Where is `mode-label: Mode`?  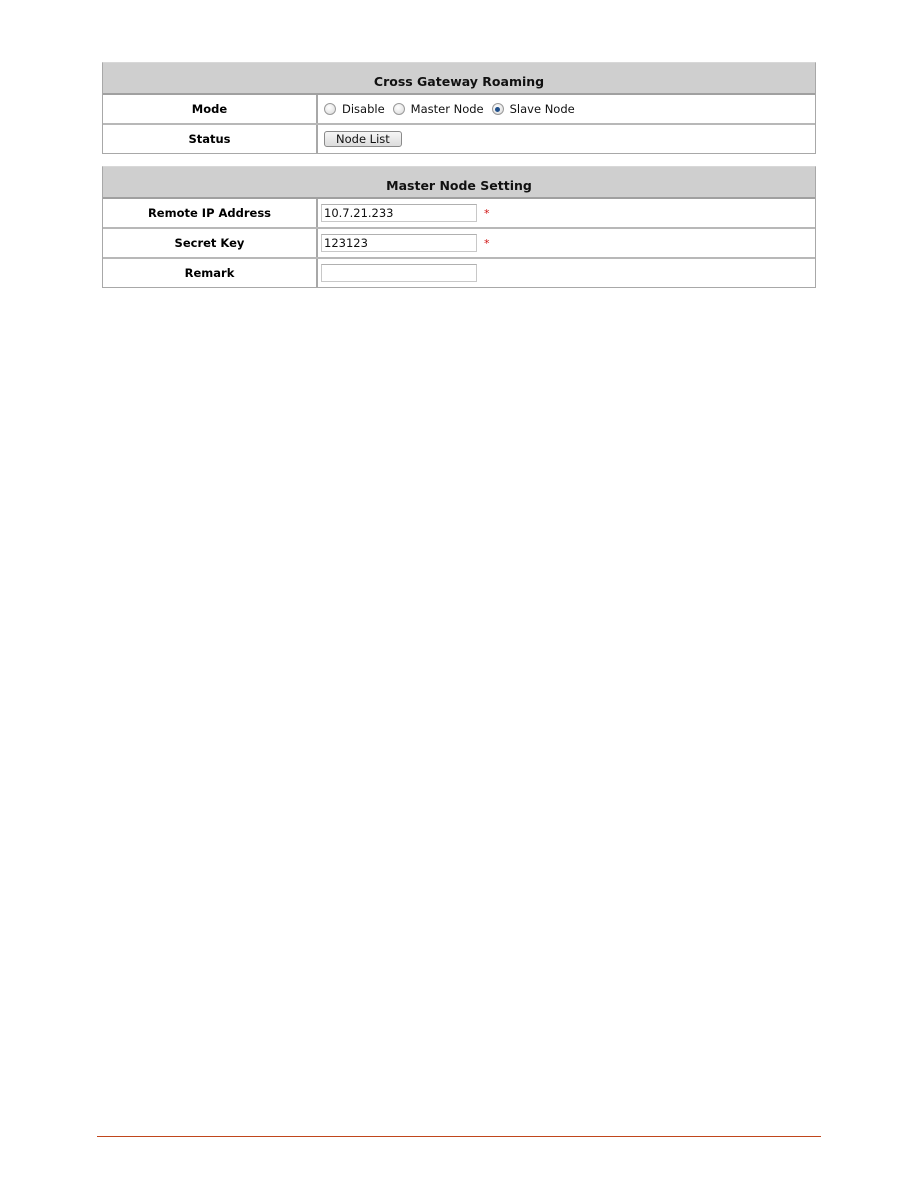 mode-label: Mode is located at coordinates (210, 109).